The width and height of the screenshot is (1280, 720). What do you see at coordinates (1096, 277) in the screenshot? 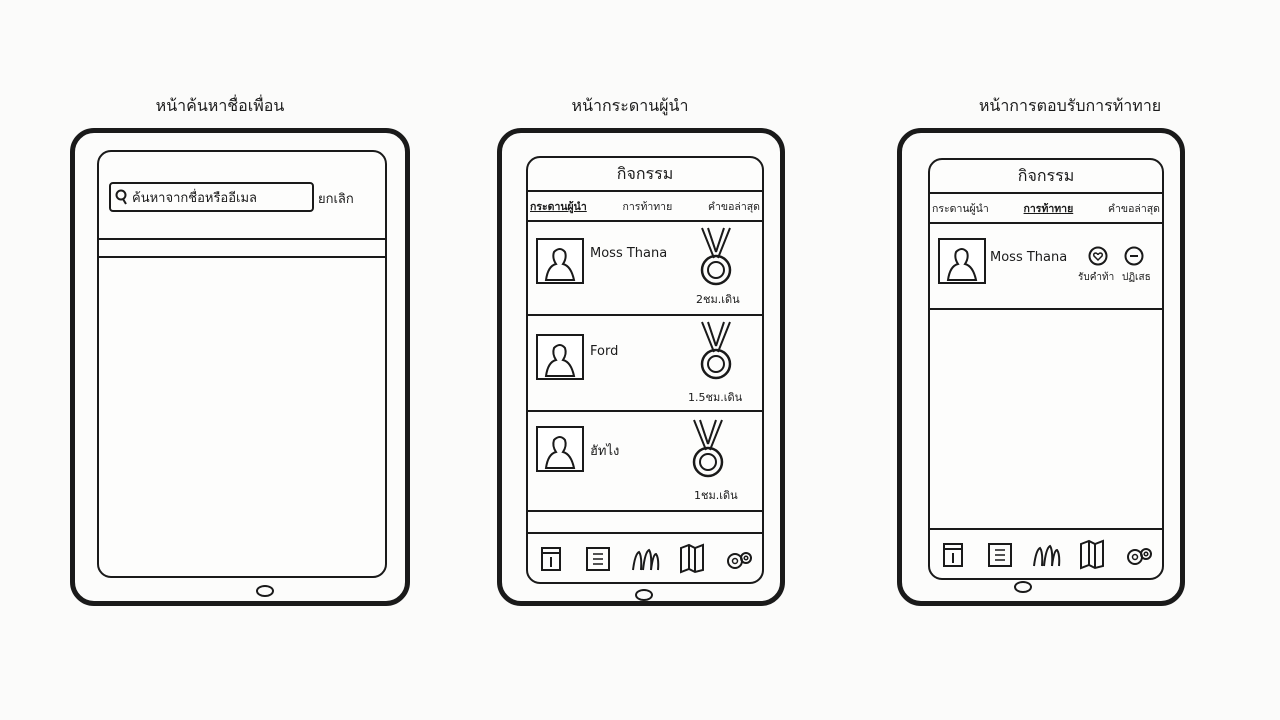
I see `accept-label: รับคำท้า` at bounding box center [1096, 277].